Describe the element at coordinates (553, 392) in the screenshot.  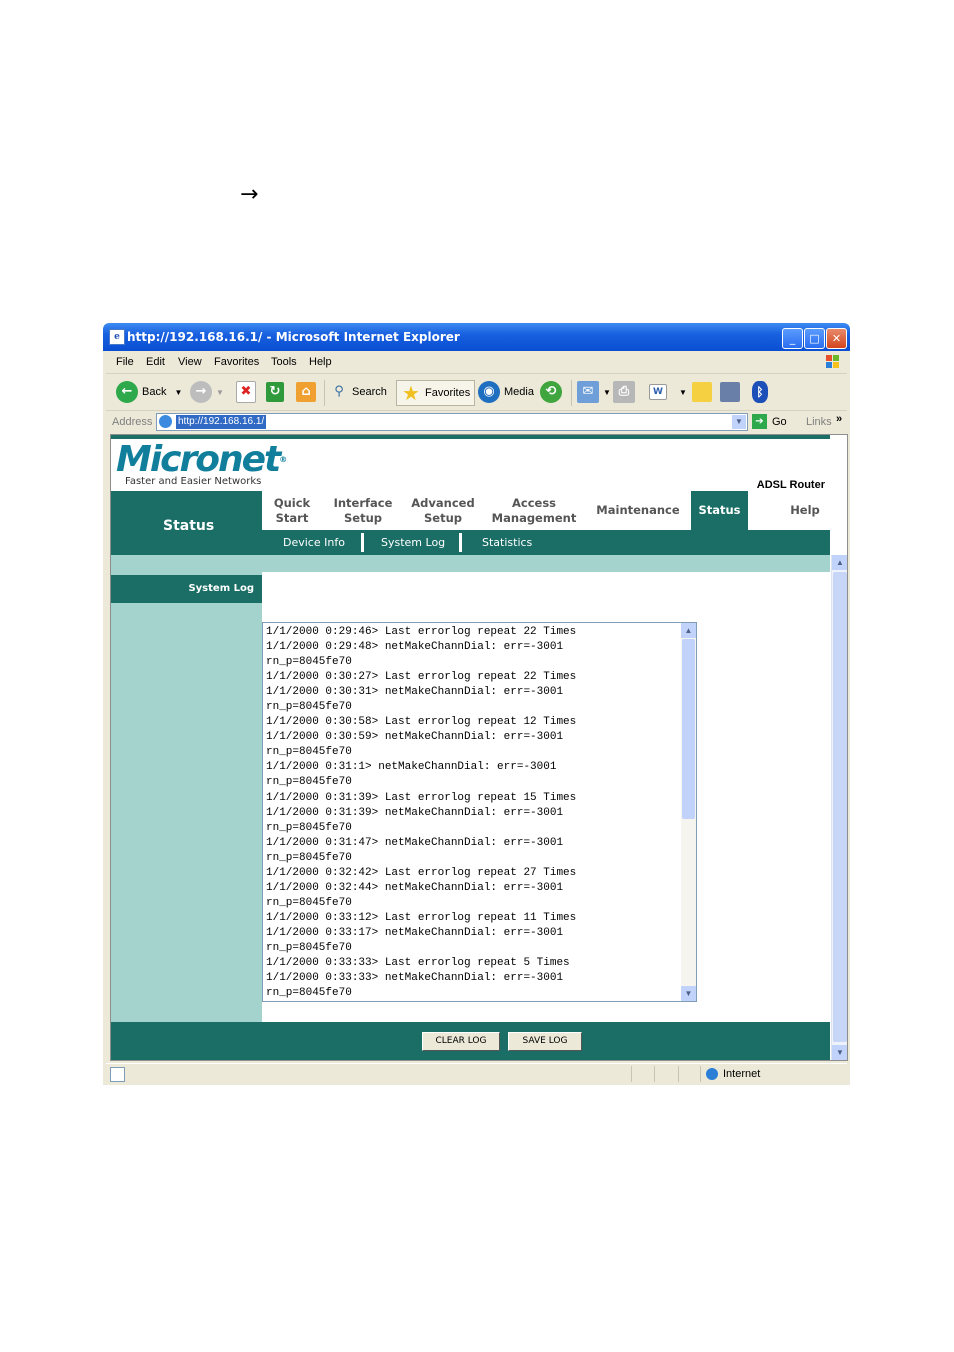
I see `history-button: ⟲` at that location.